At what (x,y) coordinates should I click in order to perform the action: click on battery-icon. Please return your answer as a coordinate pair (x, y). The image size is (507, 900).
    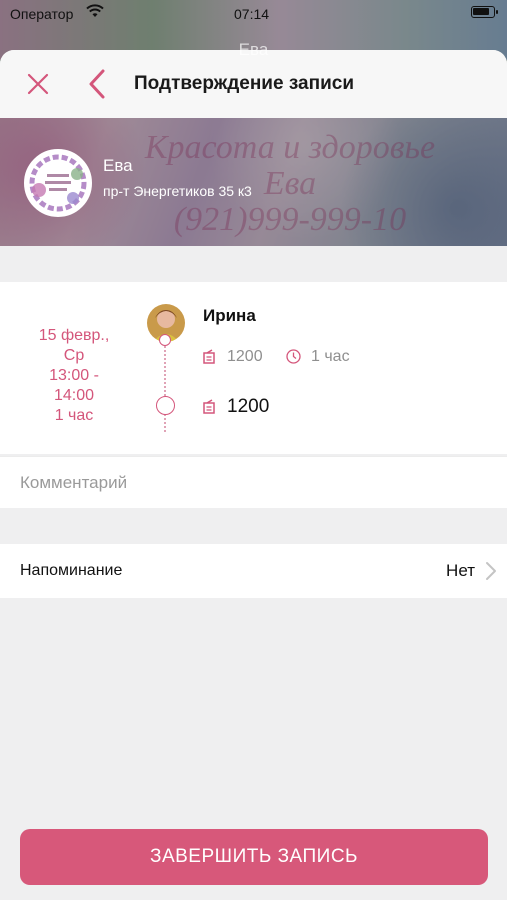
    Looking at the image, I should click on (484, 12).